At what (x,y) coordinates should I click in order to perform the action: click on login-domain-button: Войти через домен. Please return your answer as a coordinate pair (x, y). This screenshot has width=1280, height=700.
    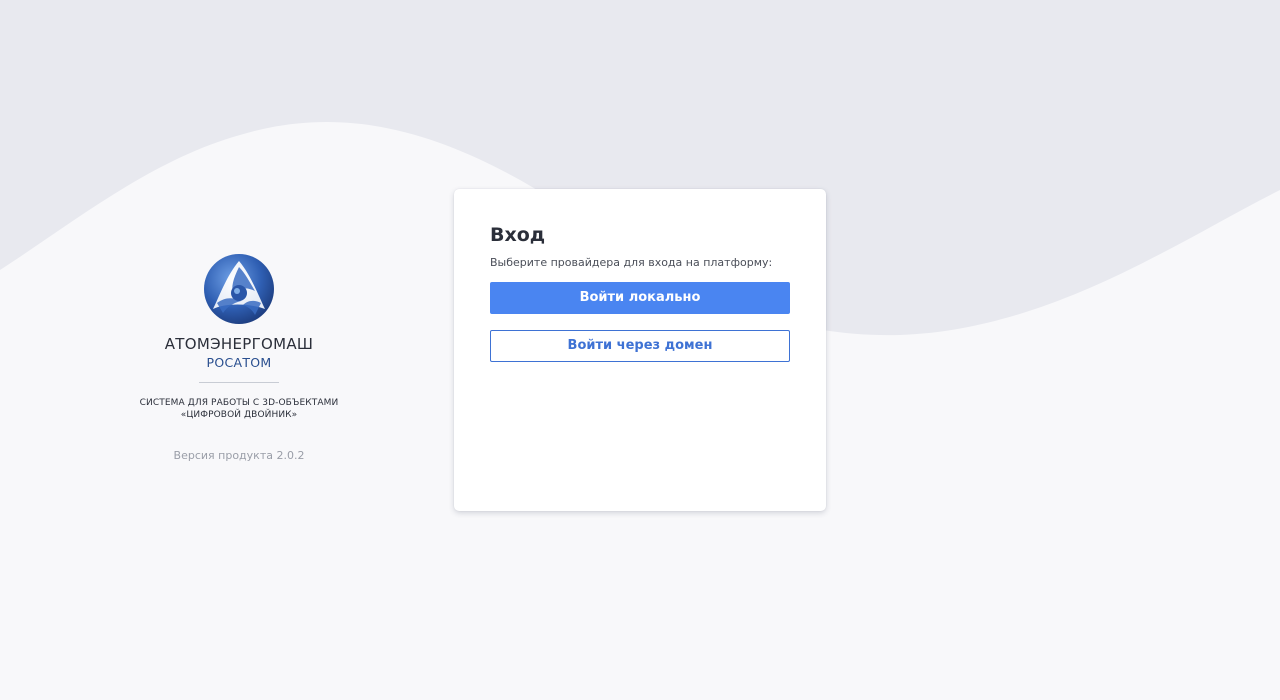
    Looking at the image, I should click on (640, 346).